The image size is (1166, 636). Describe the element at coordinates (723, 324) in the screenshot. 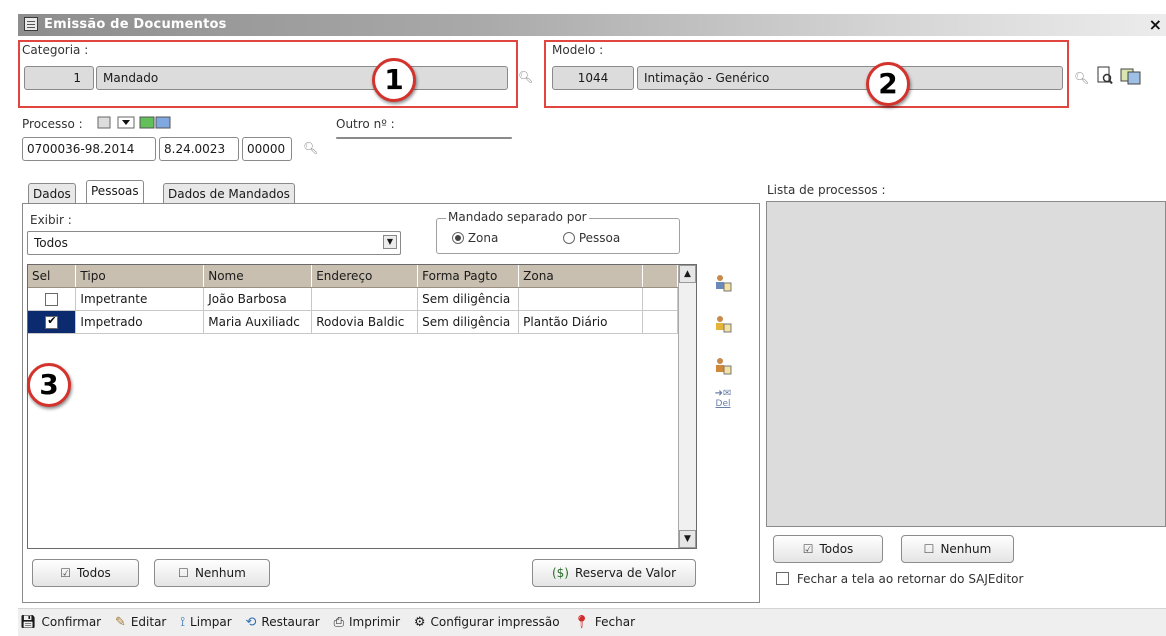

I see `edit-person-icon` at that location.